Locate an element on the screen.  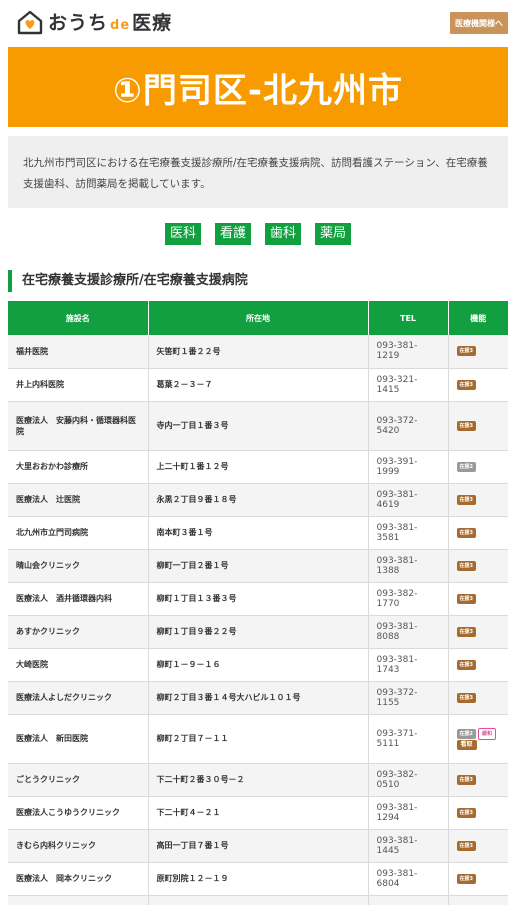
facility-name: あすかクリニック is located at coordinates (78, 632).